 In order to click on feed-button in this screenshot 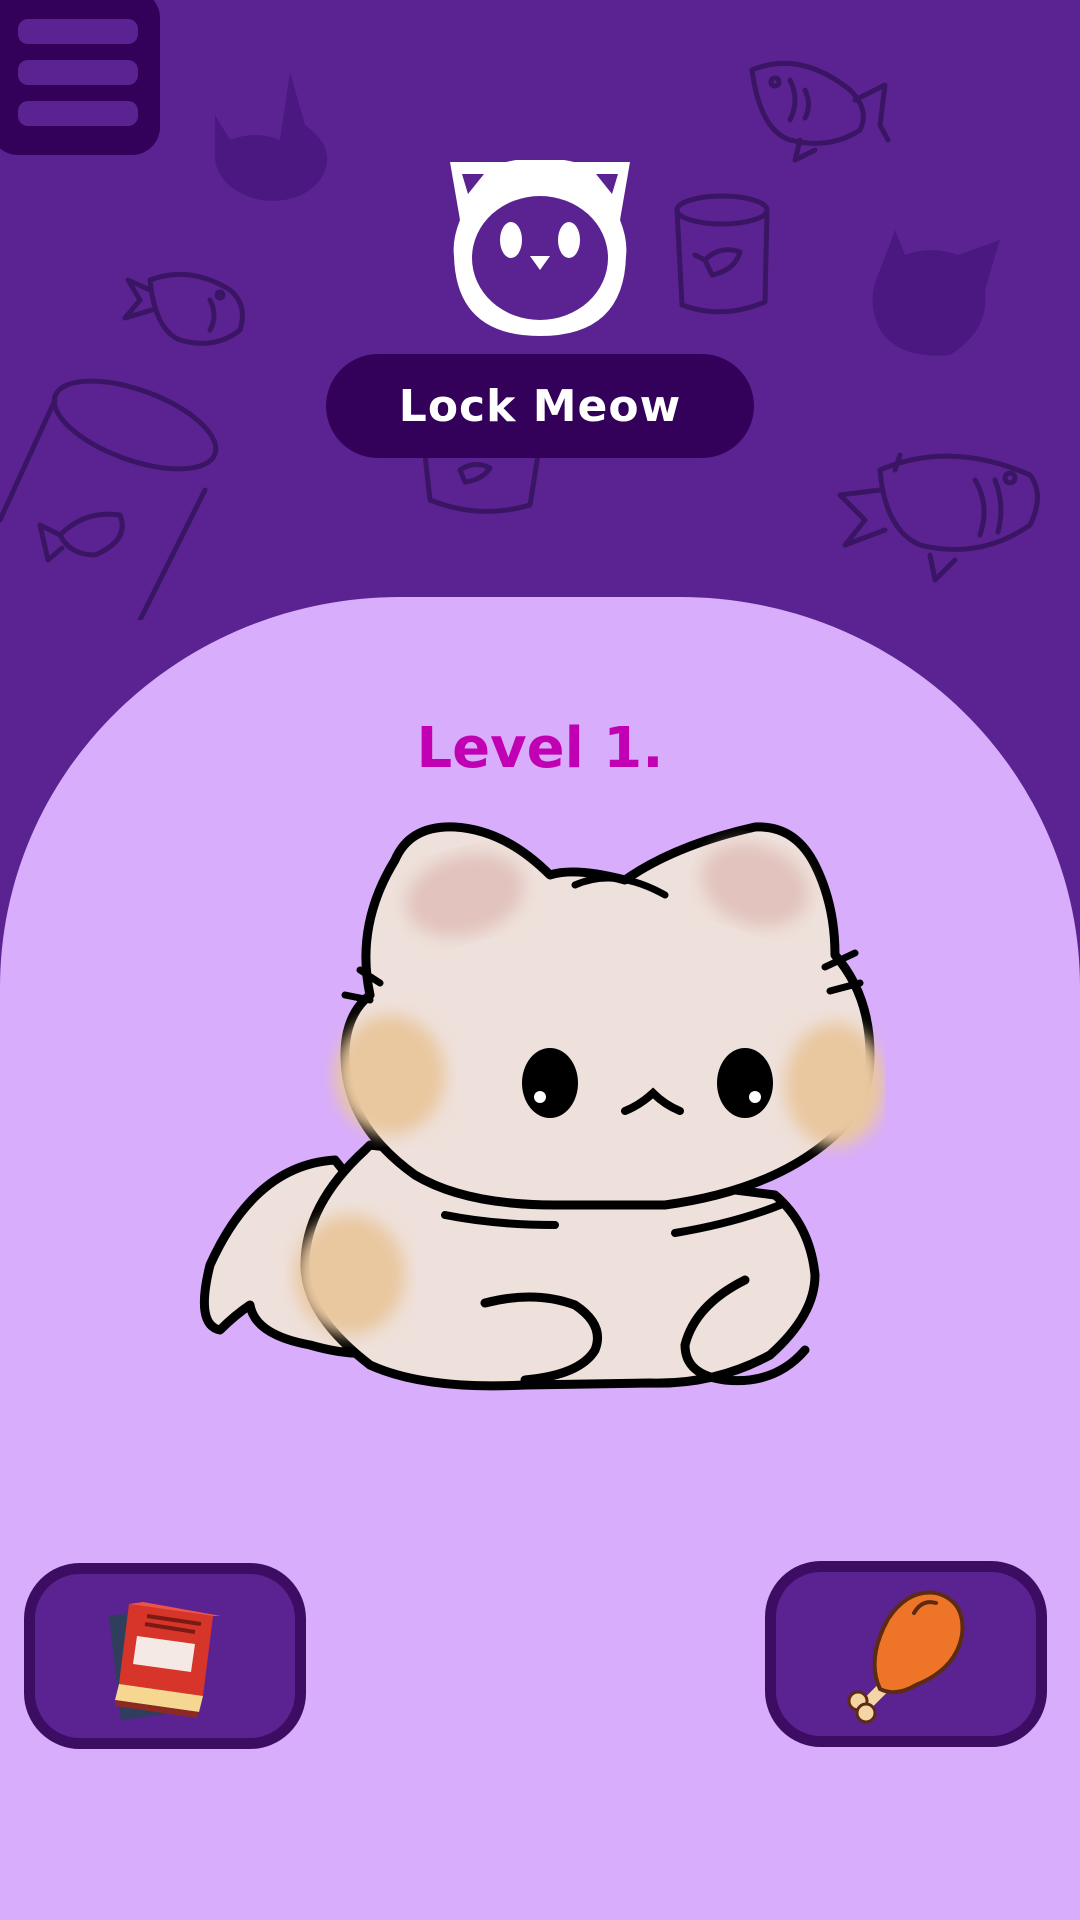, I will do `click(906, 1654)`.